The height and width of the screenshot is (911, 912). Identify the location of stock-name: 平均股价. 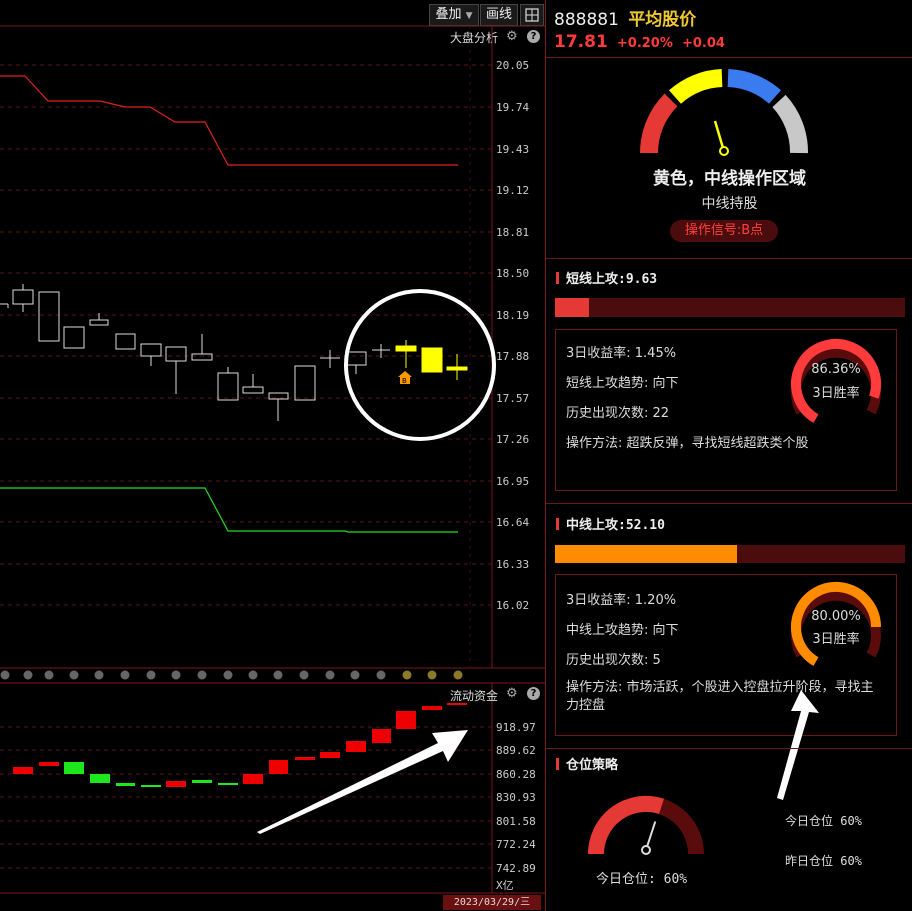
(662, 20).